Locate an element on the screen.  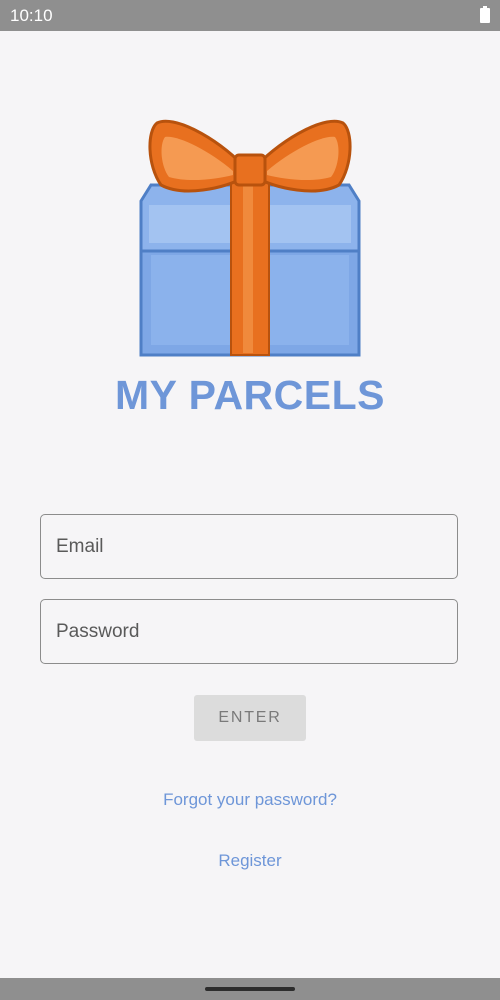
navigation-bar is located at coordinates (250, 989).